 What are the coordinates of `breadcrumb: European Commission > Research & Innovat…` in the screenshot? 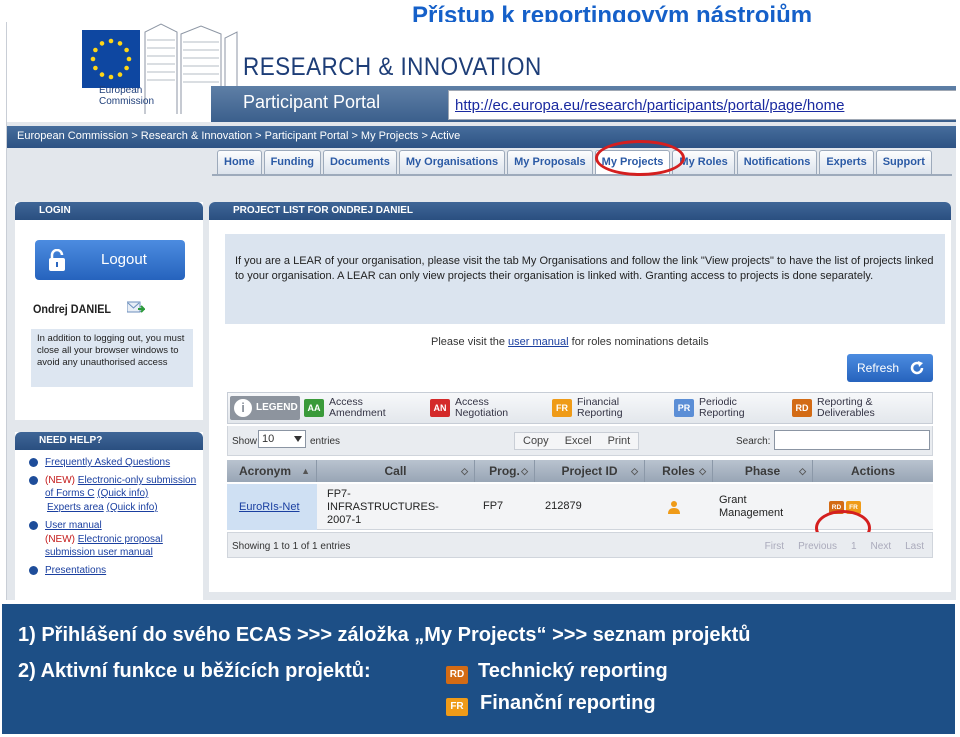 It's located at (238, 136).